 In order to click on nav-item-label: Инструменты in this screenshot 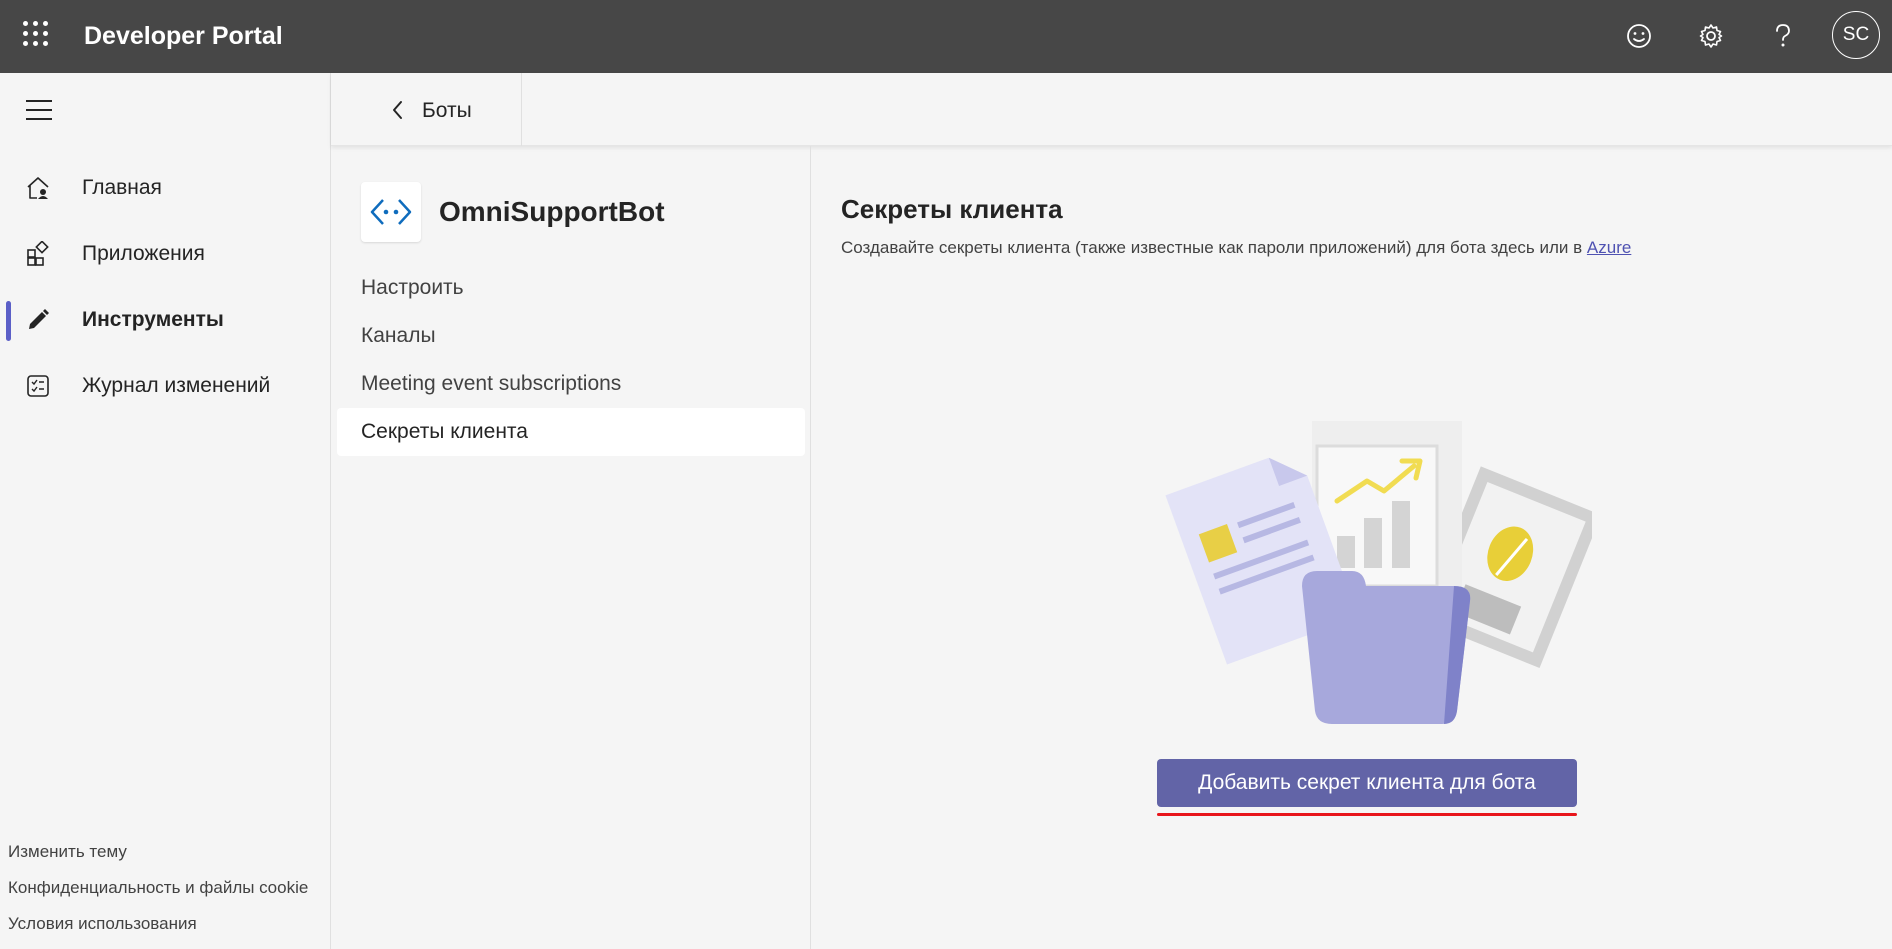, I will do `click(153, 319)`.